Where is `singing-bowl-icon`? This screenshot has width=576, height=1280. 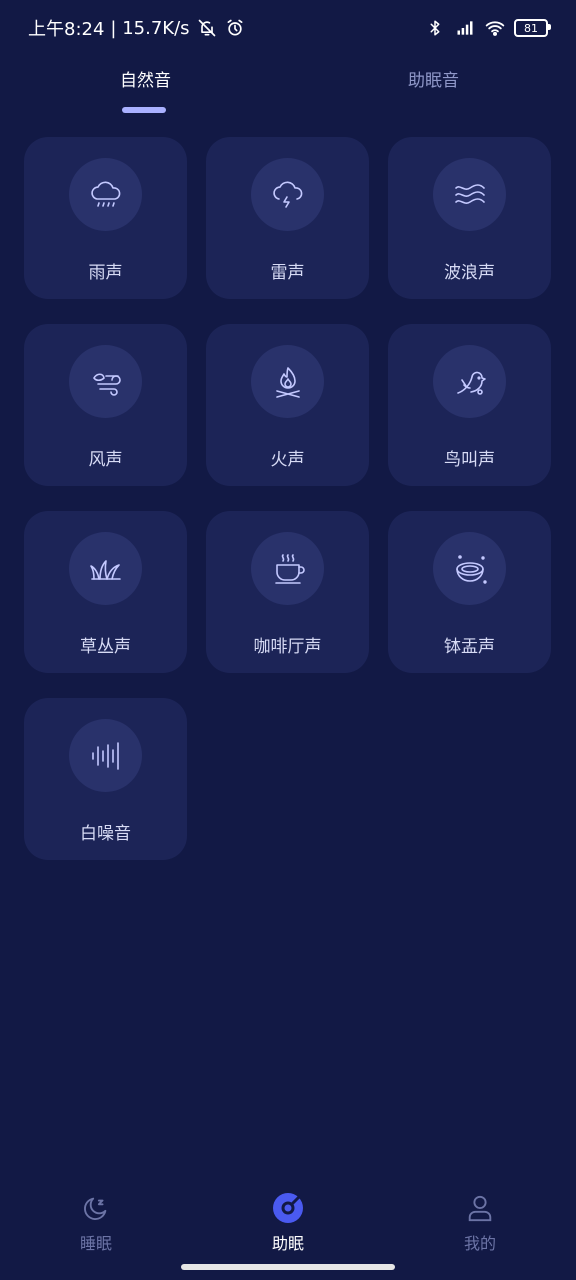
singing-bowl-icon is located at coordinates (471, 569).